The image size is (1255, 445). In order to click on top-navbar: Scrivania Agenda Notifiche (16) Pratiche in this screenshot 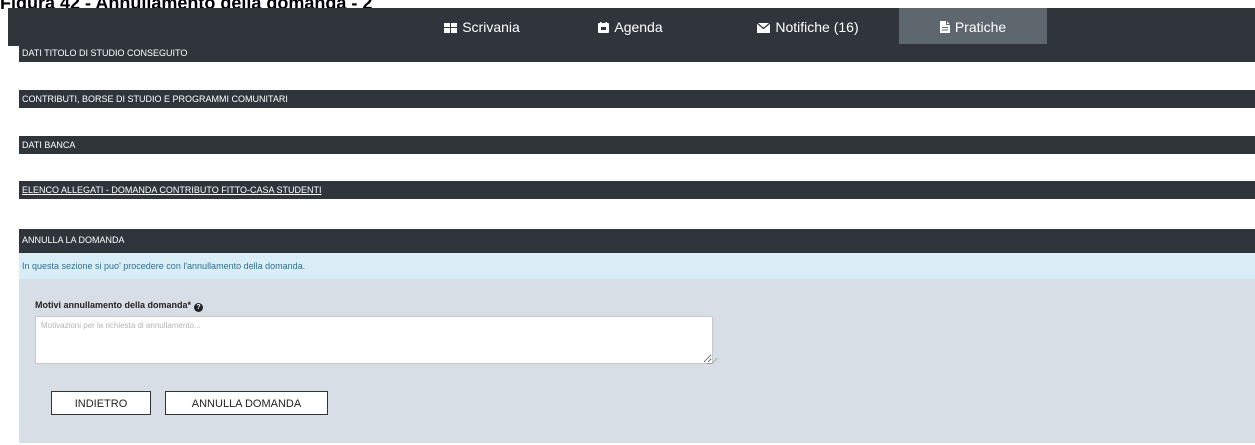, I will do `click(631, 27)`.